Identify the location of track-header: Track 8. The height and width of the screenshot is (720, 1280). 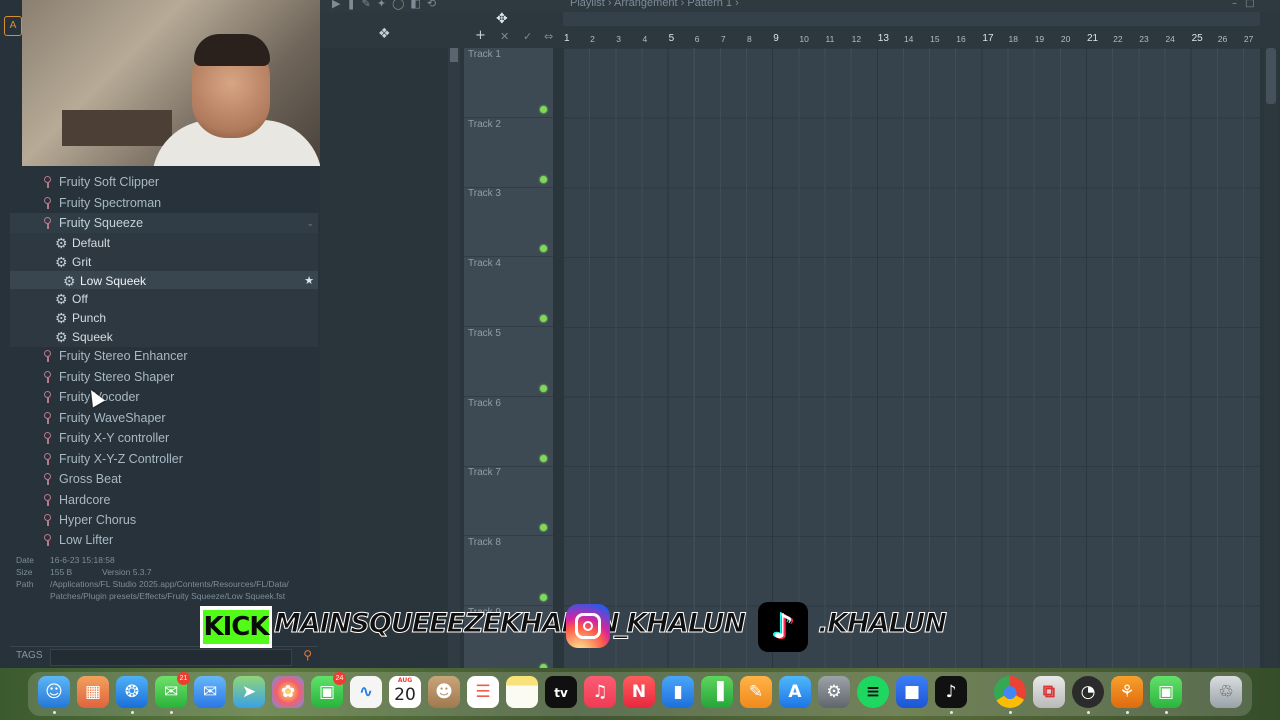
(508, 571).